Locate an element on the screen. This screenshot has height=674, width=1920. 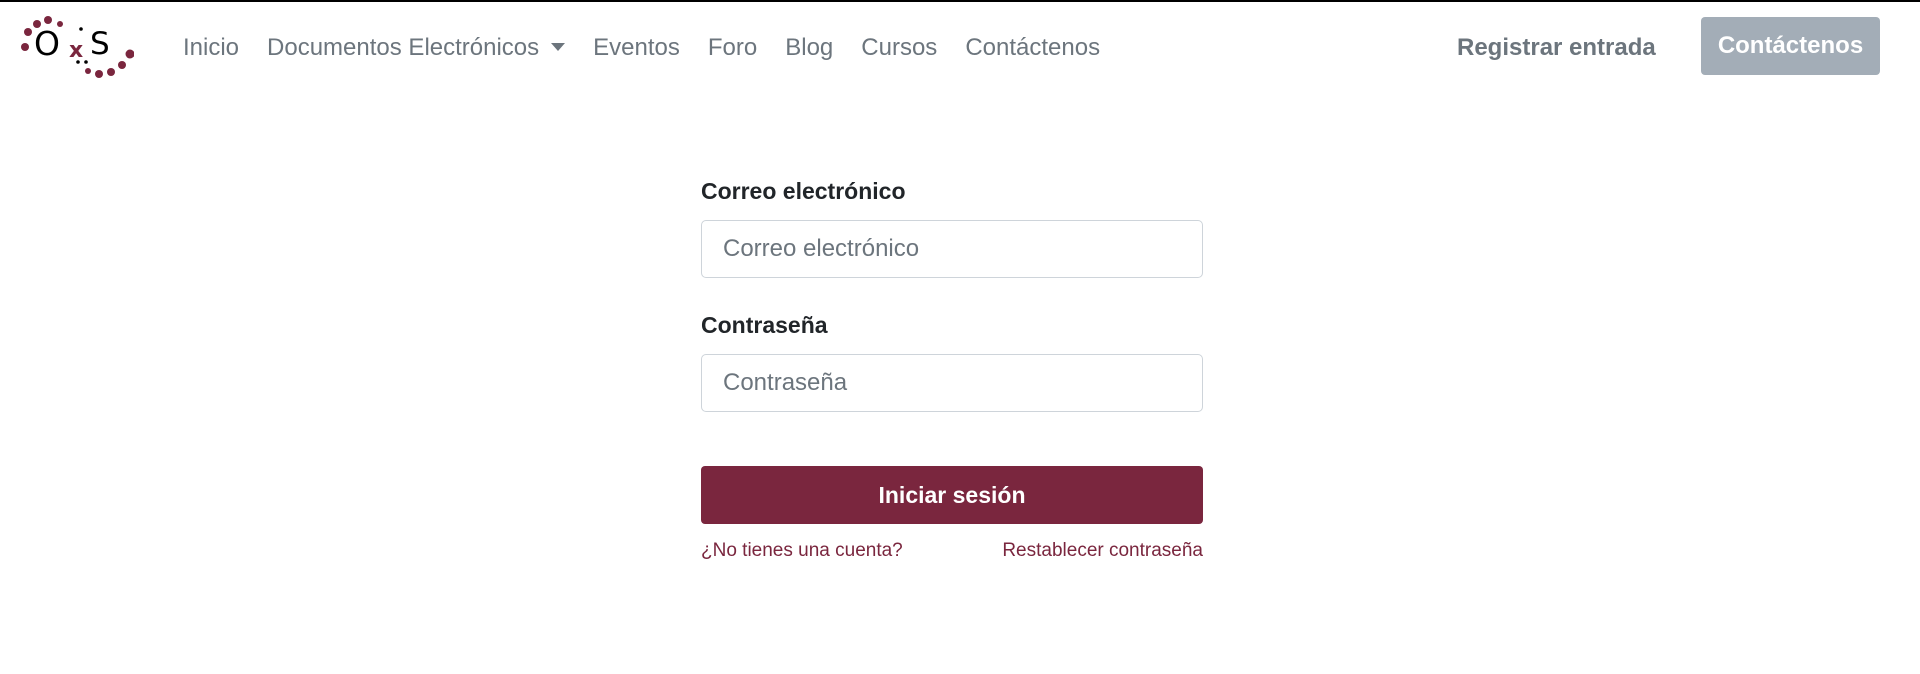
chevron-down-icon is located at coordinates (558, 46).